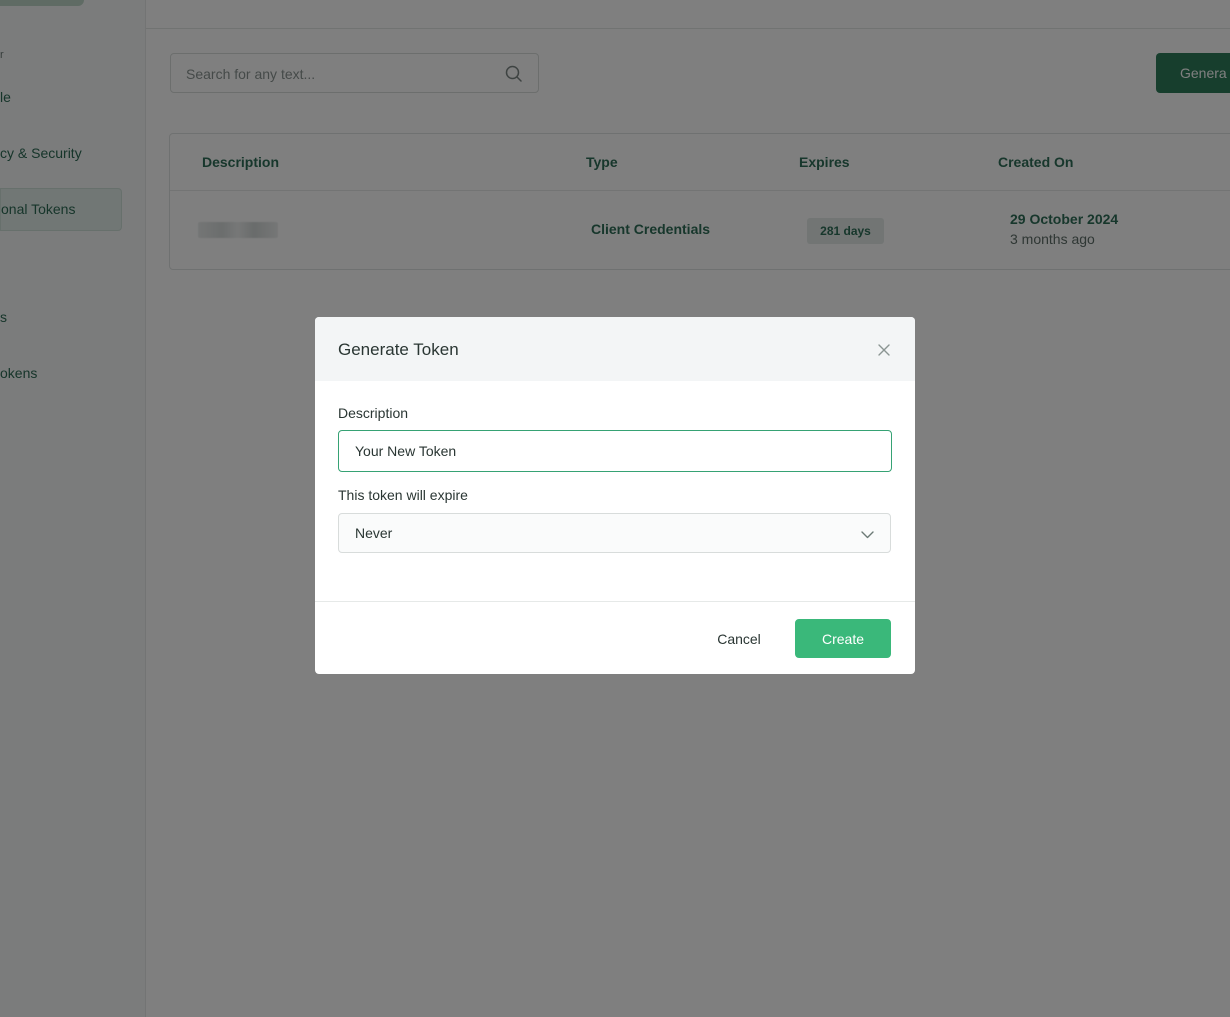 This screenshot has width=1230, height=1017. What do you see at coordinates (843, 638) in the screenshot?
I see `create-button: Create` at bounding box center [843, 638].